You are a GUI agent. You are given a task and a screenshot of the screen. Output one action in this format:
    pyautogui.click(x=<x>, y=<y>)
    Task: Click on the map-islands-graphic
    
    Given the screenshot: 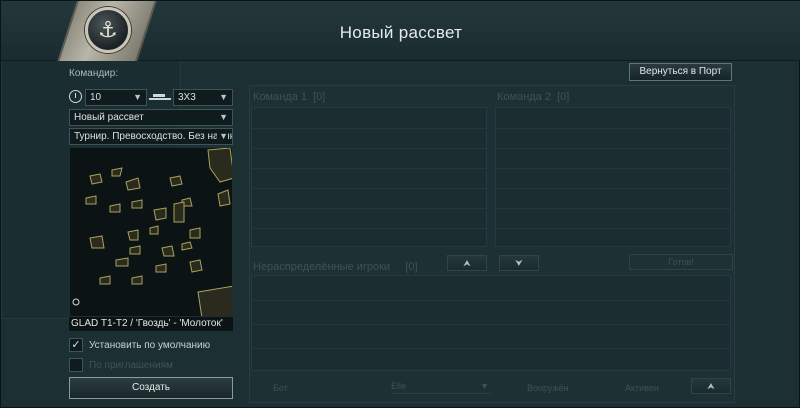 What is the action you would take?
    pyautogui.click(x=152, y=232)
    